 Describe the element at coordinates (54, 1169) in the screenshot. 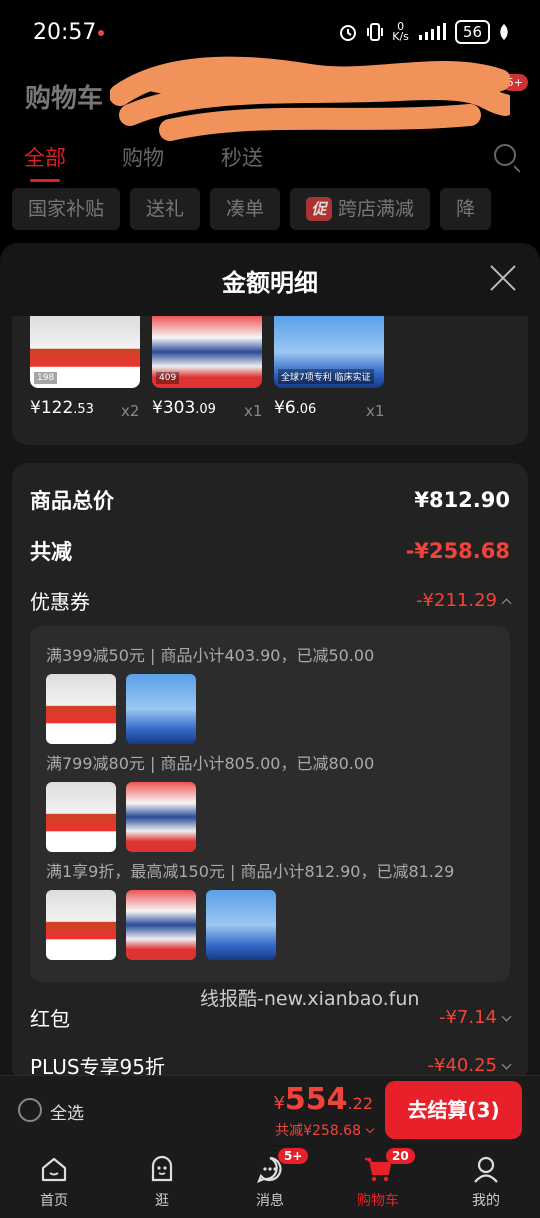

I see `home-icon` at that location.